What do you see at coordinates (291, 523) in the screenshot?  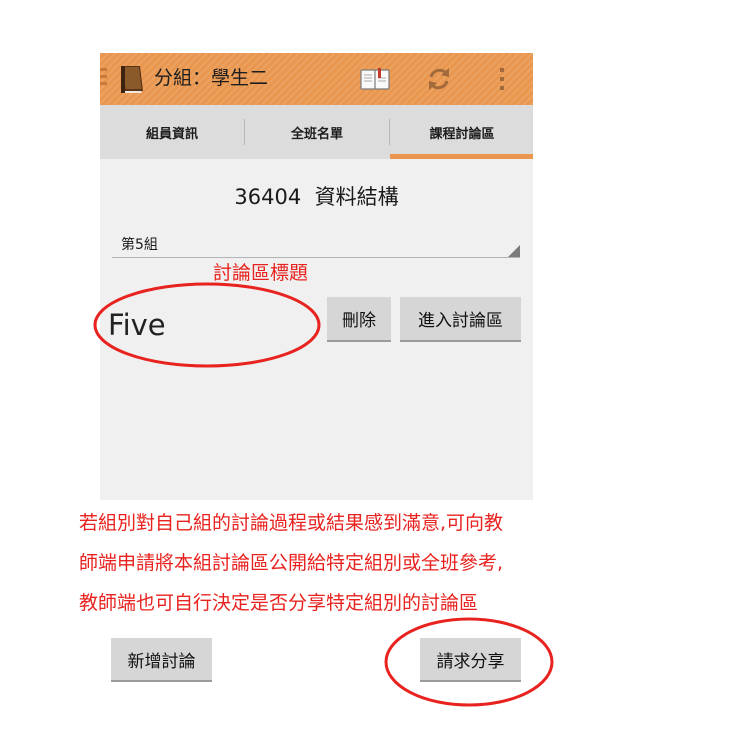 I see `note-line: 若組別對自己組的討論過程或結果感到滿意,可向教` at bounding box center [291, 523].